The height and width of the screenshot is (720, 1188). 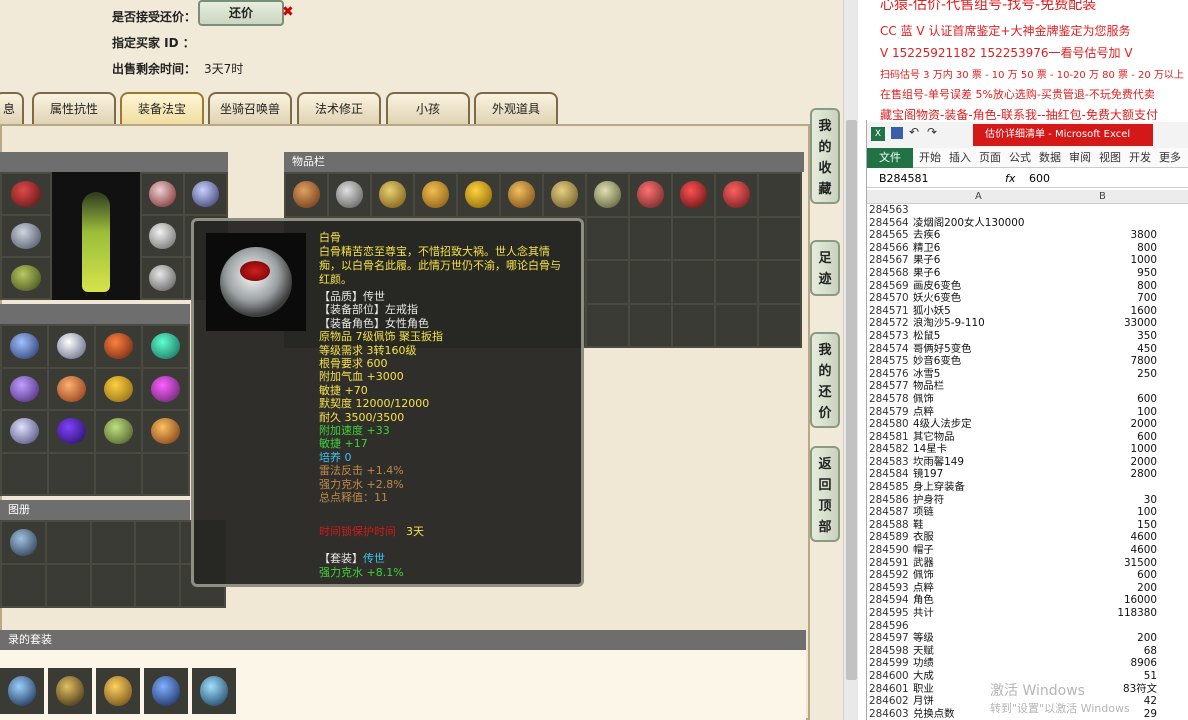 I want to click on cell-a: 冰雪5, so click(x=981, y=374).